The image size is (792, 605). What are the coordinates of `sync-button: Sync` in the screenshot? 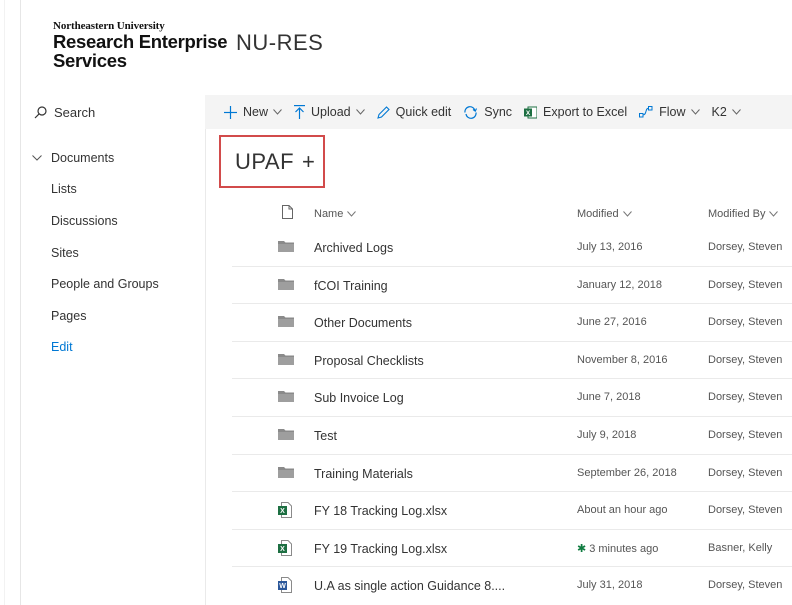 It's located at (487, 112).